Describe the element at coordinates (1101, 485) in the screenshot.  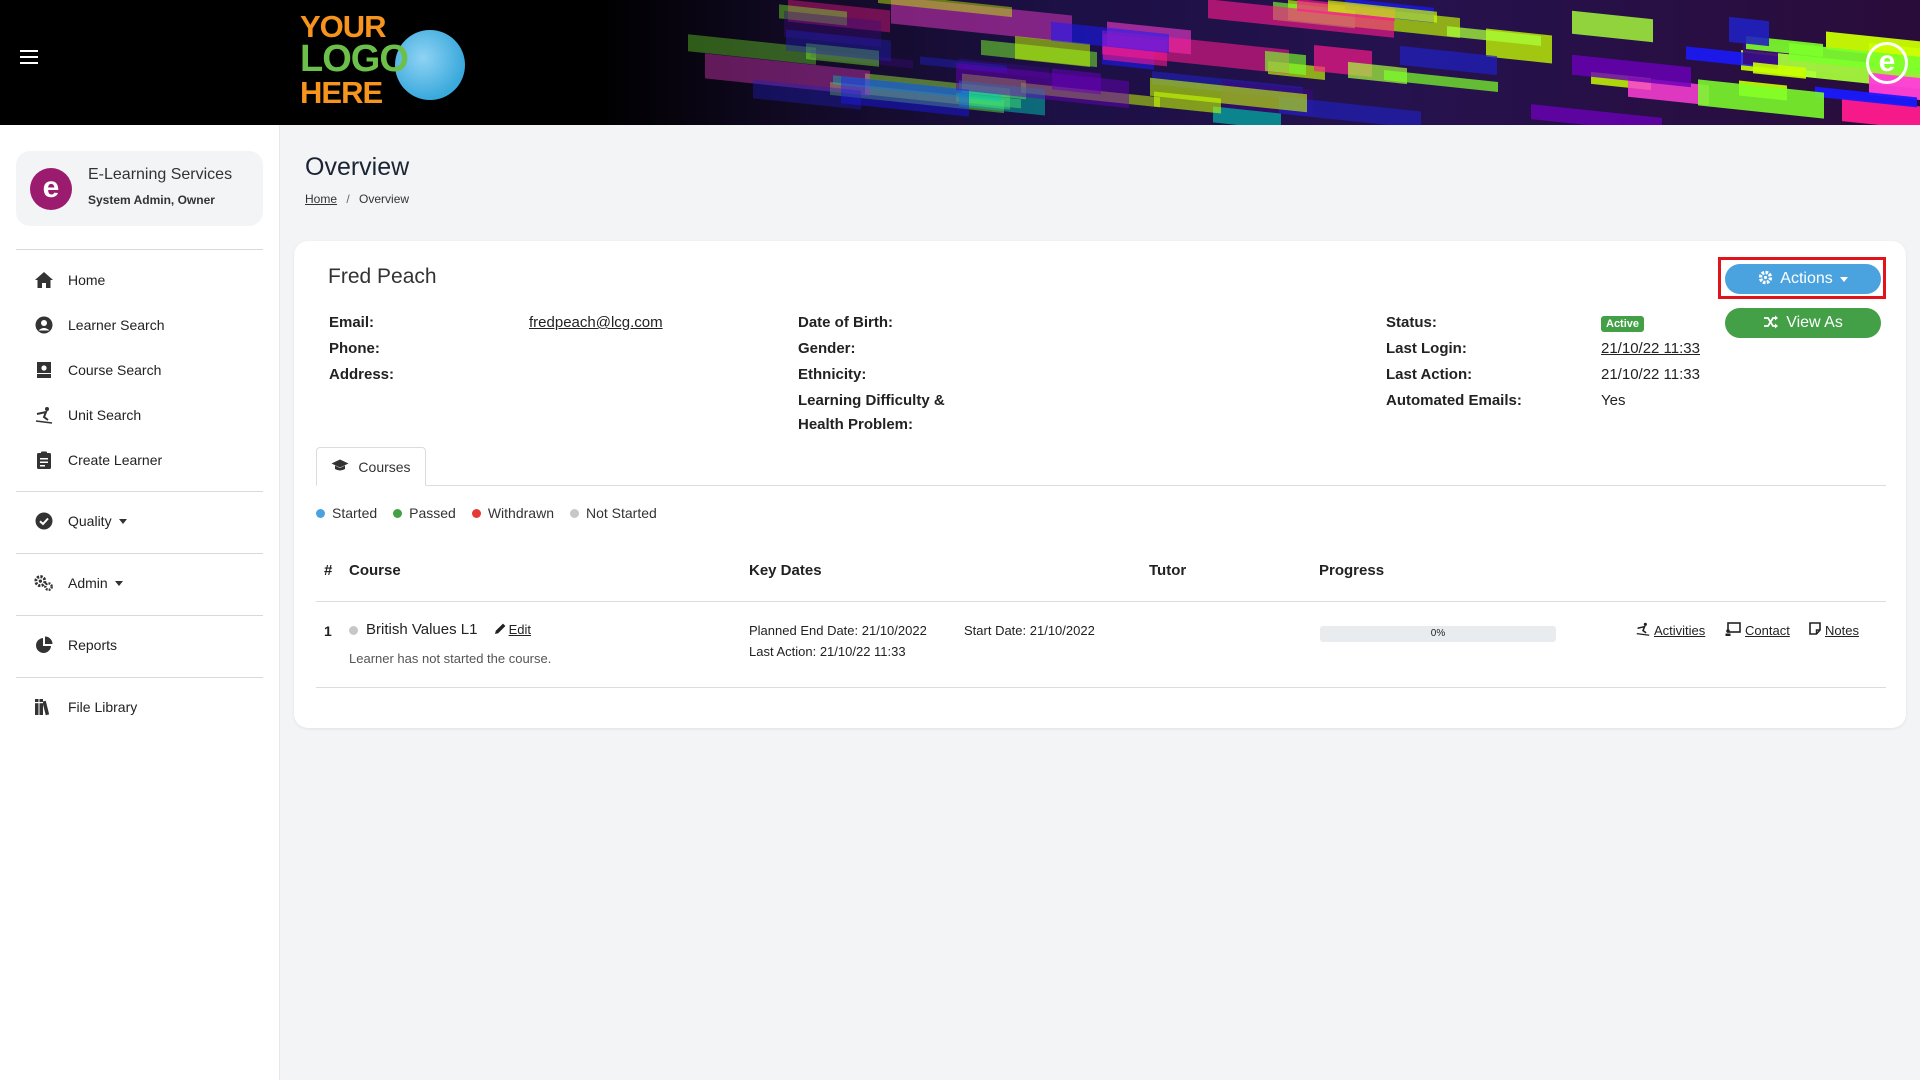
I see `tabs-border` at that location.